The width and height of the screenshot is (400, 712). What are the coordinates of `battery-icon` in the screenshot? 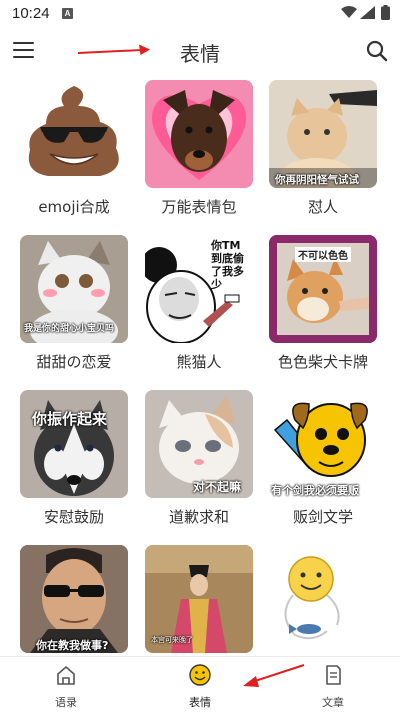 It's located at (385, 12).